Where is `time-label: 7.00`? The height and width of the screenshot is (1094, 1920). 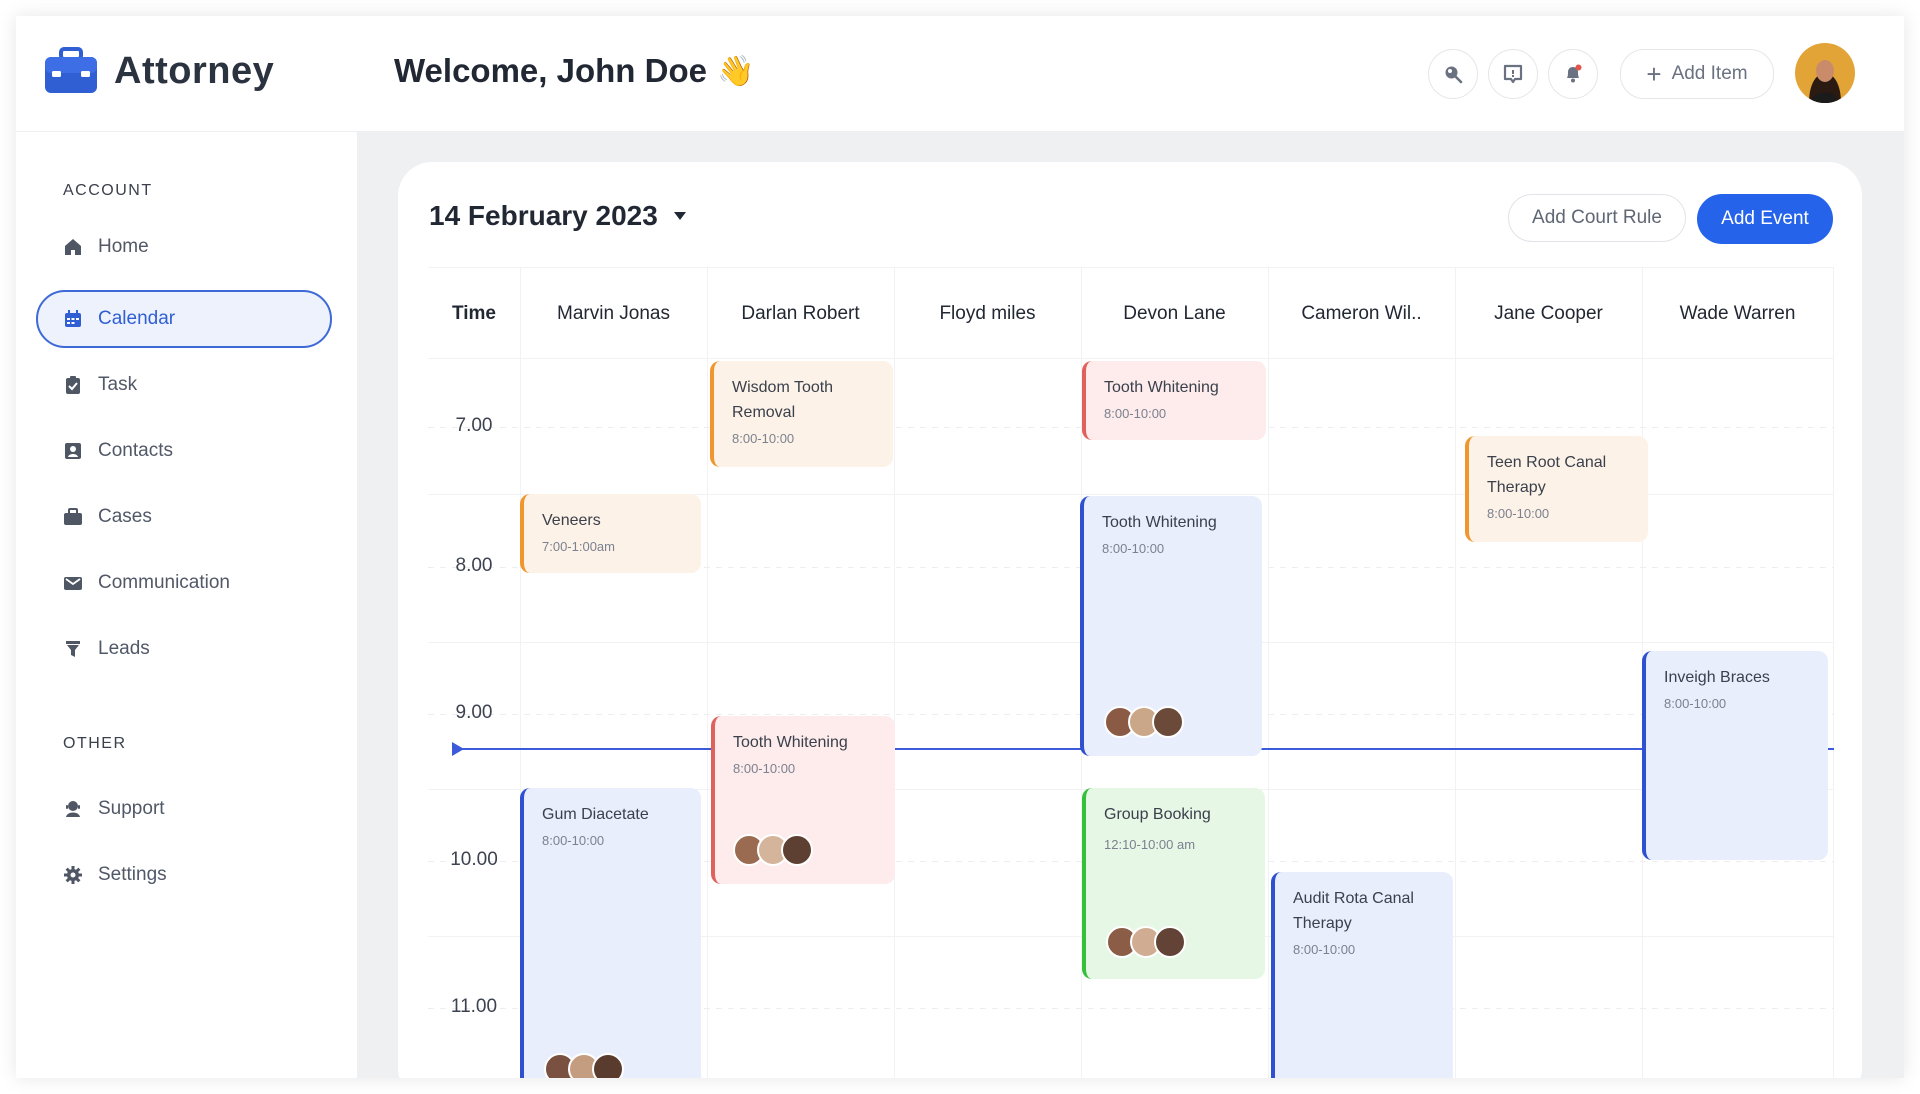
time-label: 7.00 is located at coordinates (474, 425).